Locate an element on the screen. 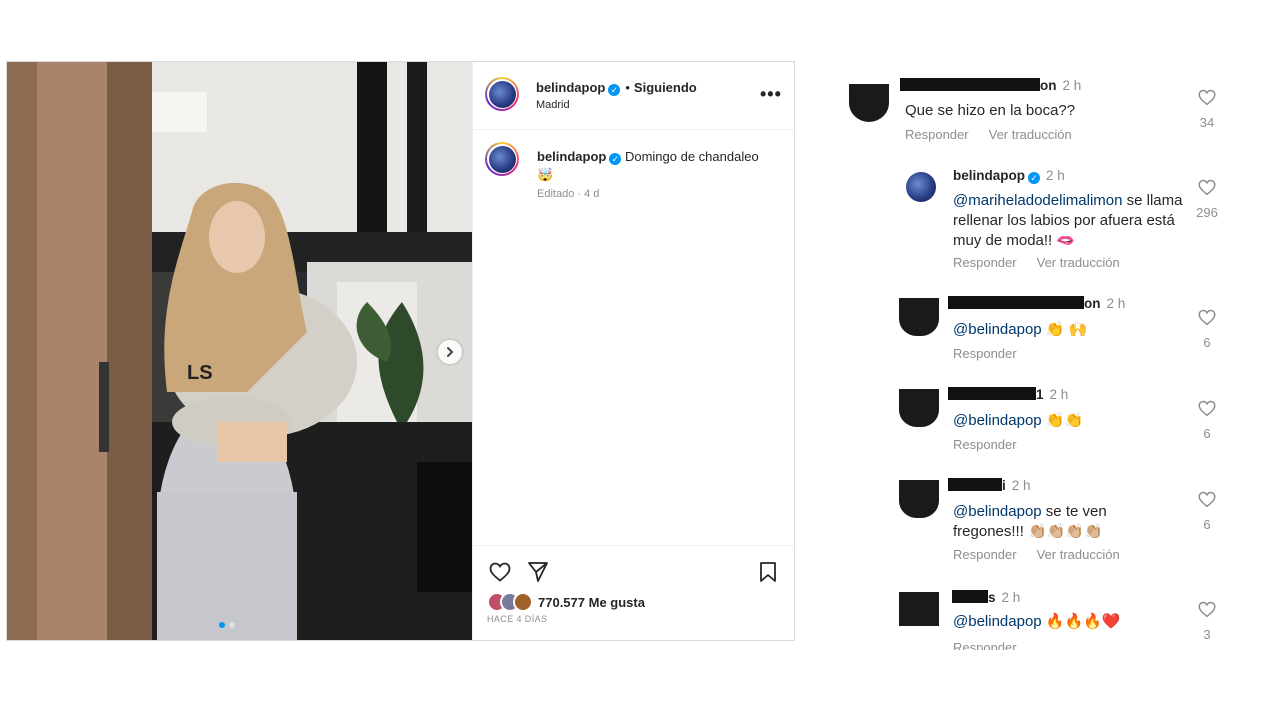 The width and height of the screenshot is (1280, 720). comment-like: 3 is located at coordinates (1207, 621).